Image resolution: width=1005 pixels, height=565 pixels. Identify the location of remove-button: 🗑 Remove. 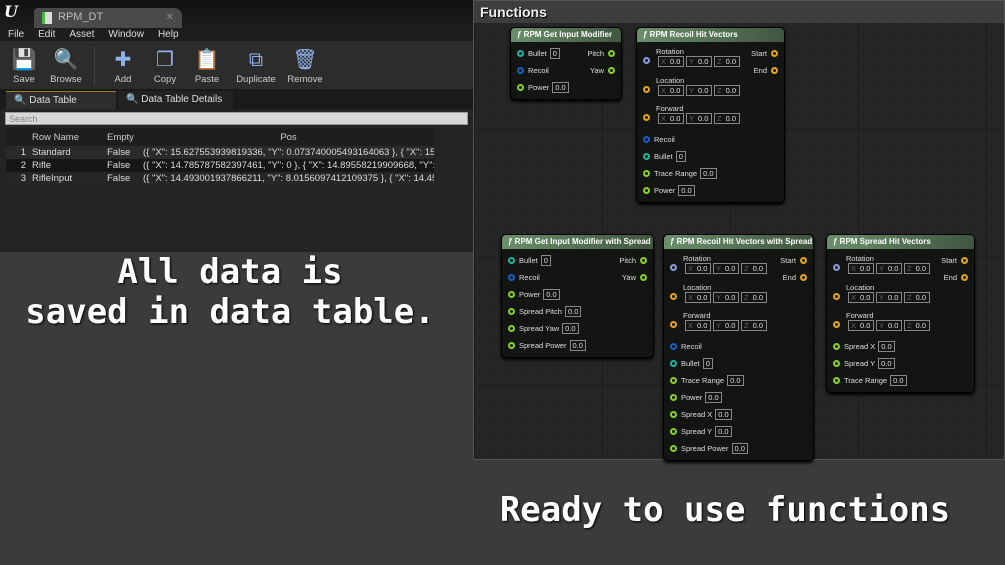
(305, 65).